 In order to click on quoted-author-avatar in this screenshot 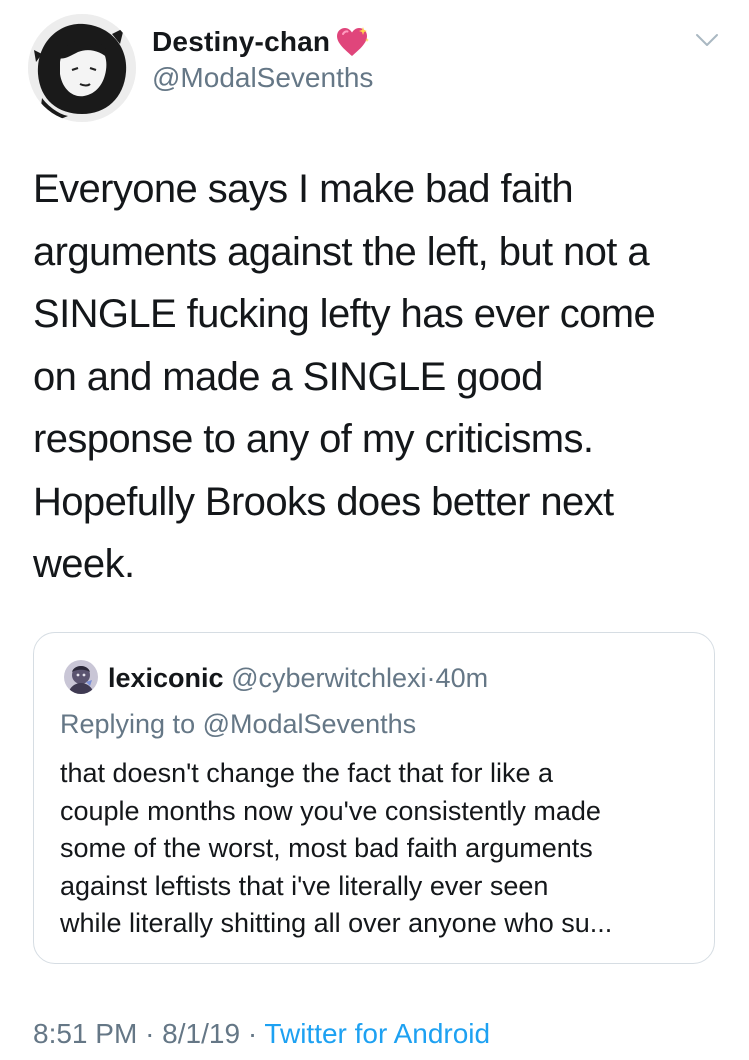, I will do `click(81, 677)`.